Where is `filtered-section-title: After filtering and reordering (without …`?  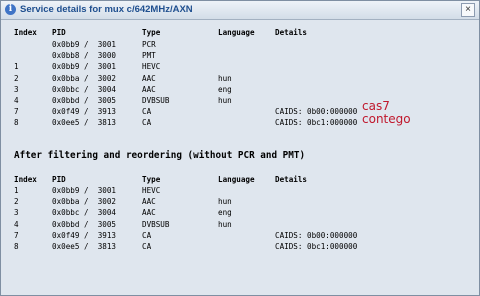 filtered-section-title: After filtering and reordering (without … is located at coordinates (160, 155).